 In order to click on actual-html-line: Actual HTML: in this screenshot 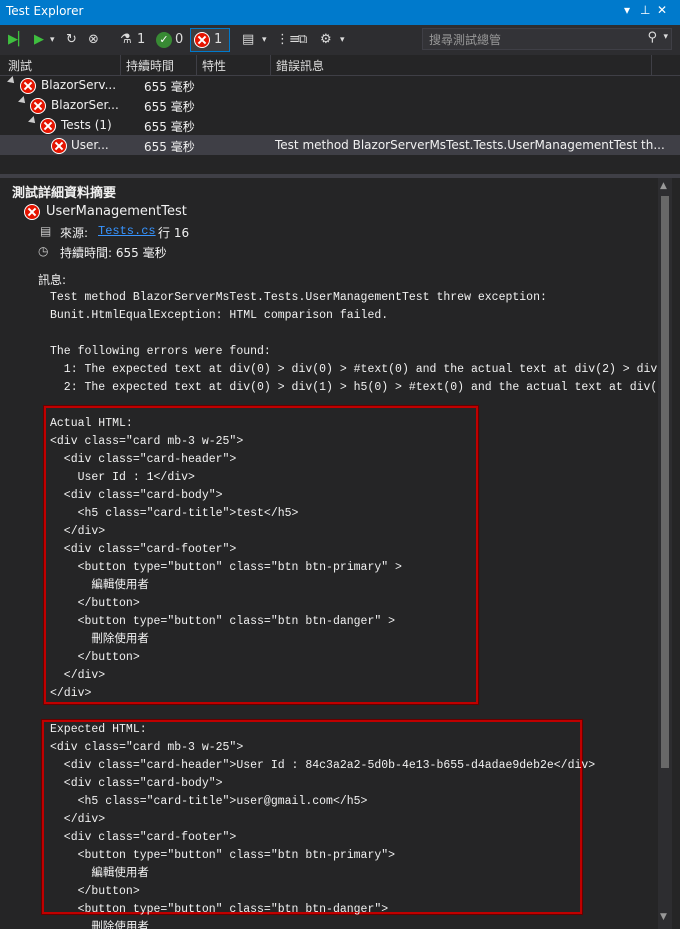, I will do `click(91, 423)`.